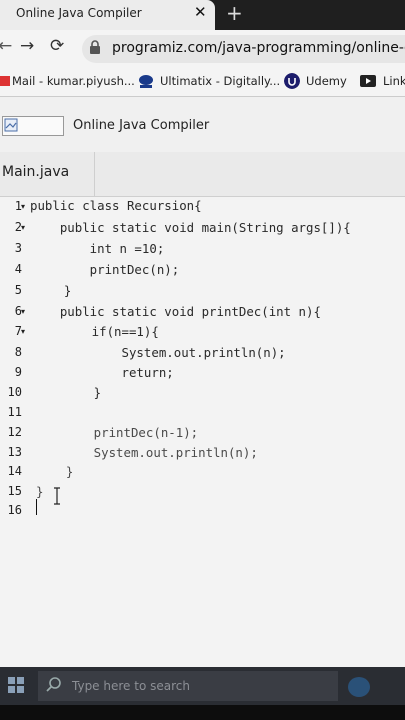 Image resolution: width=405 pixels, height=720 pixels. What do you see at coordinates (18, 352) in the screenshot?
I see `line-number: 8` at bounding box center [18, 352].